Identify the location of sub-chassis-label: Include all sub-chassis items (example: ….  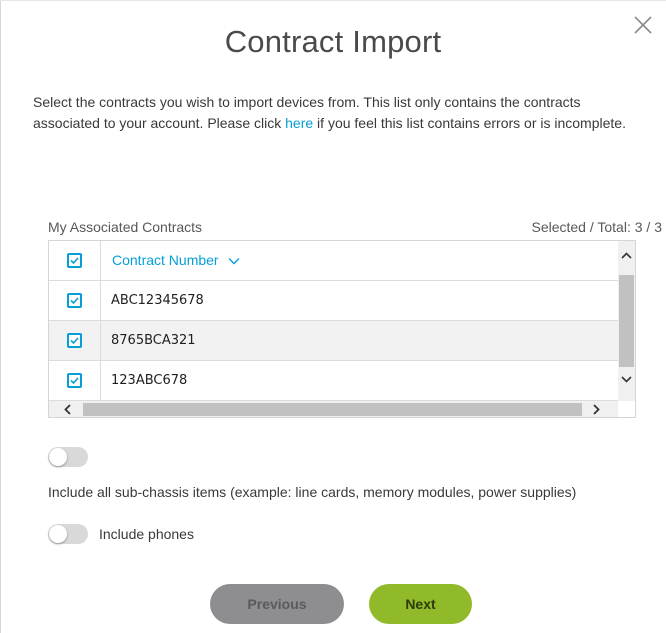
(312, 492).